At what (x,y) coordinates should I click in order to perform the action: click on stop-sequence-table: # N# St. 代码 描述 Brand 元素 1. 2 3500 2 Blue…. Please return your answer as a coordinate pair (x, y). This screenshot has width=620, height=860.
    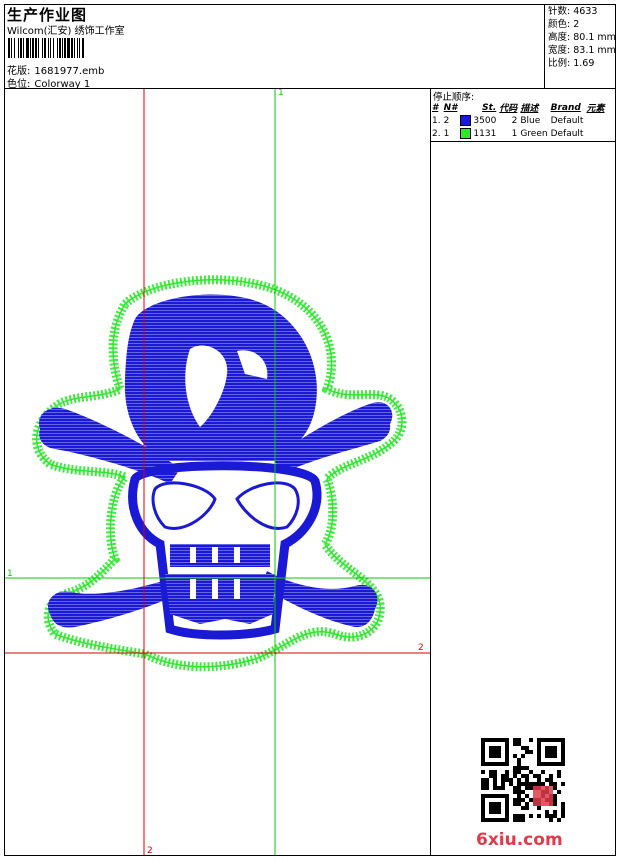
    Looking at the image, I should click on (519, 120).